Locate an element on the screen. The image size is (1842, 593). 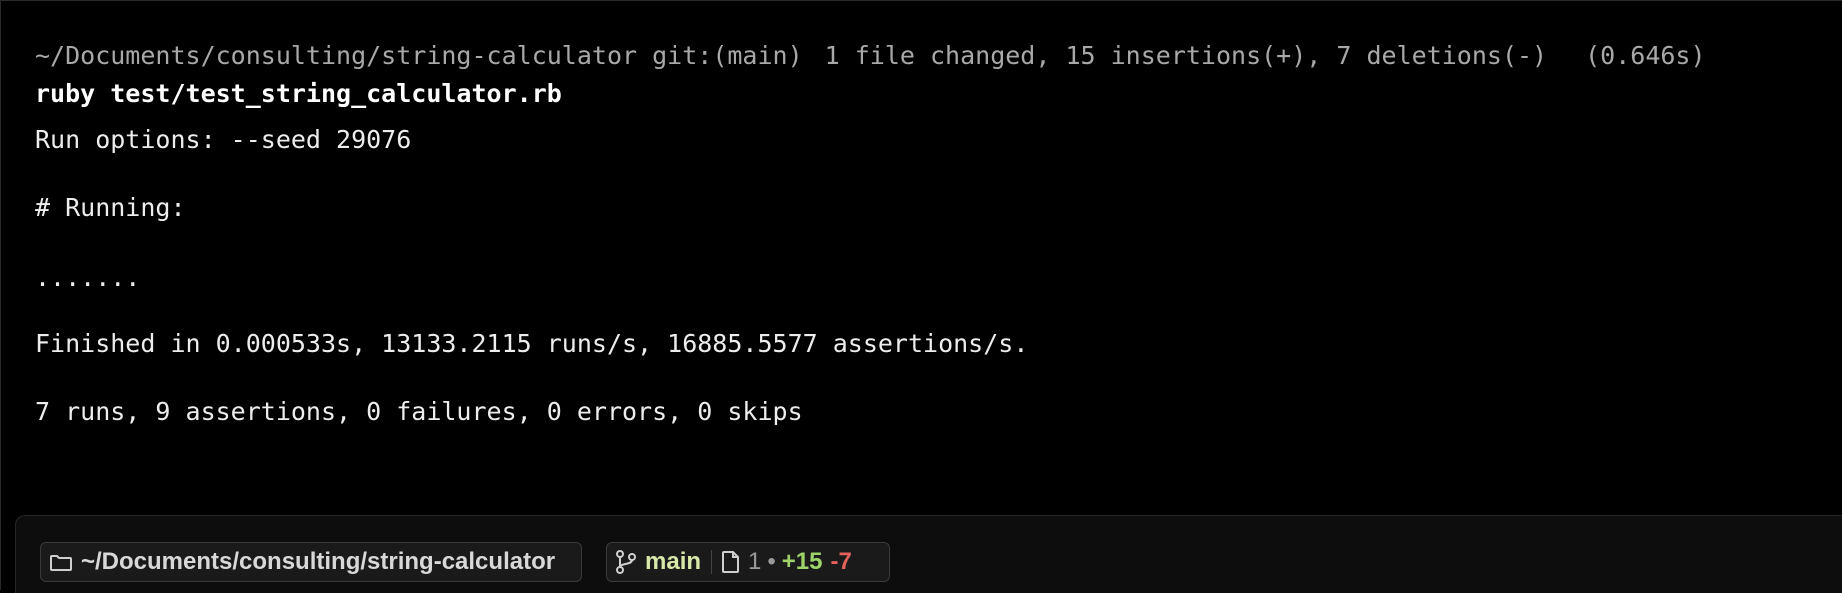
file-icon is located at coordinates (731, 562).